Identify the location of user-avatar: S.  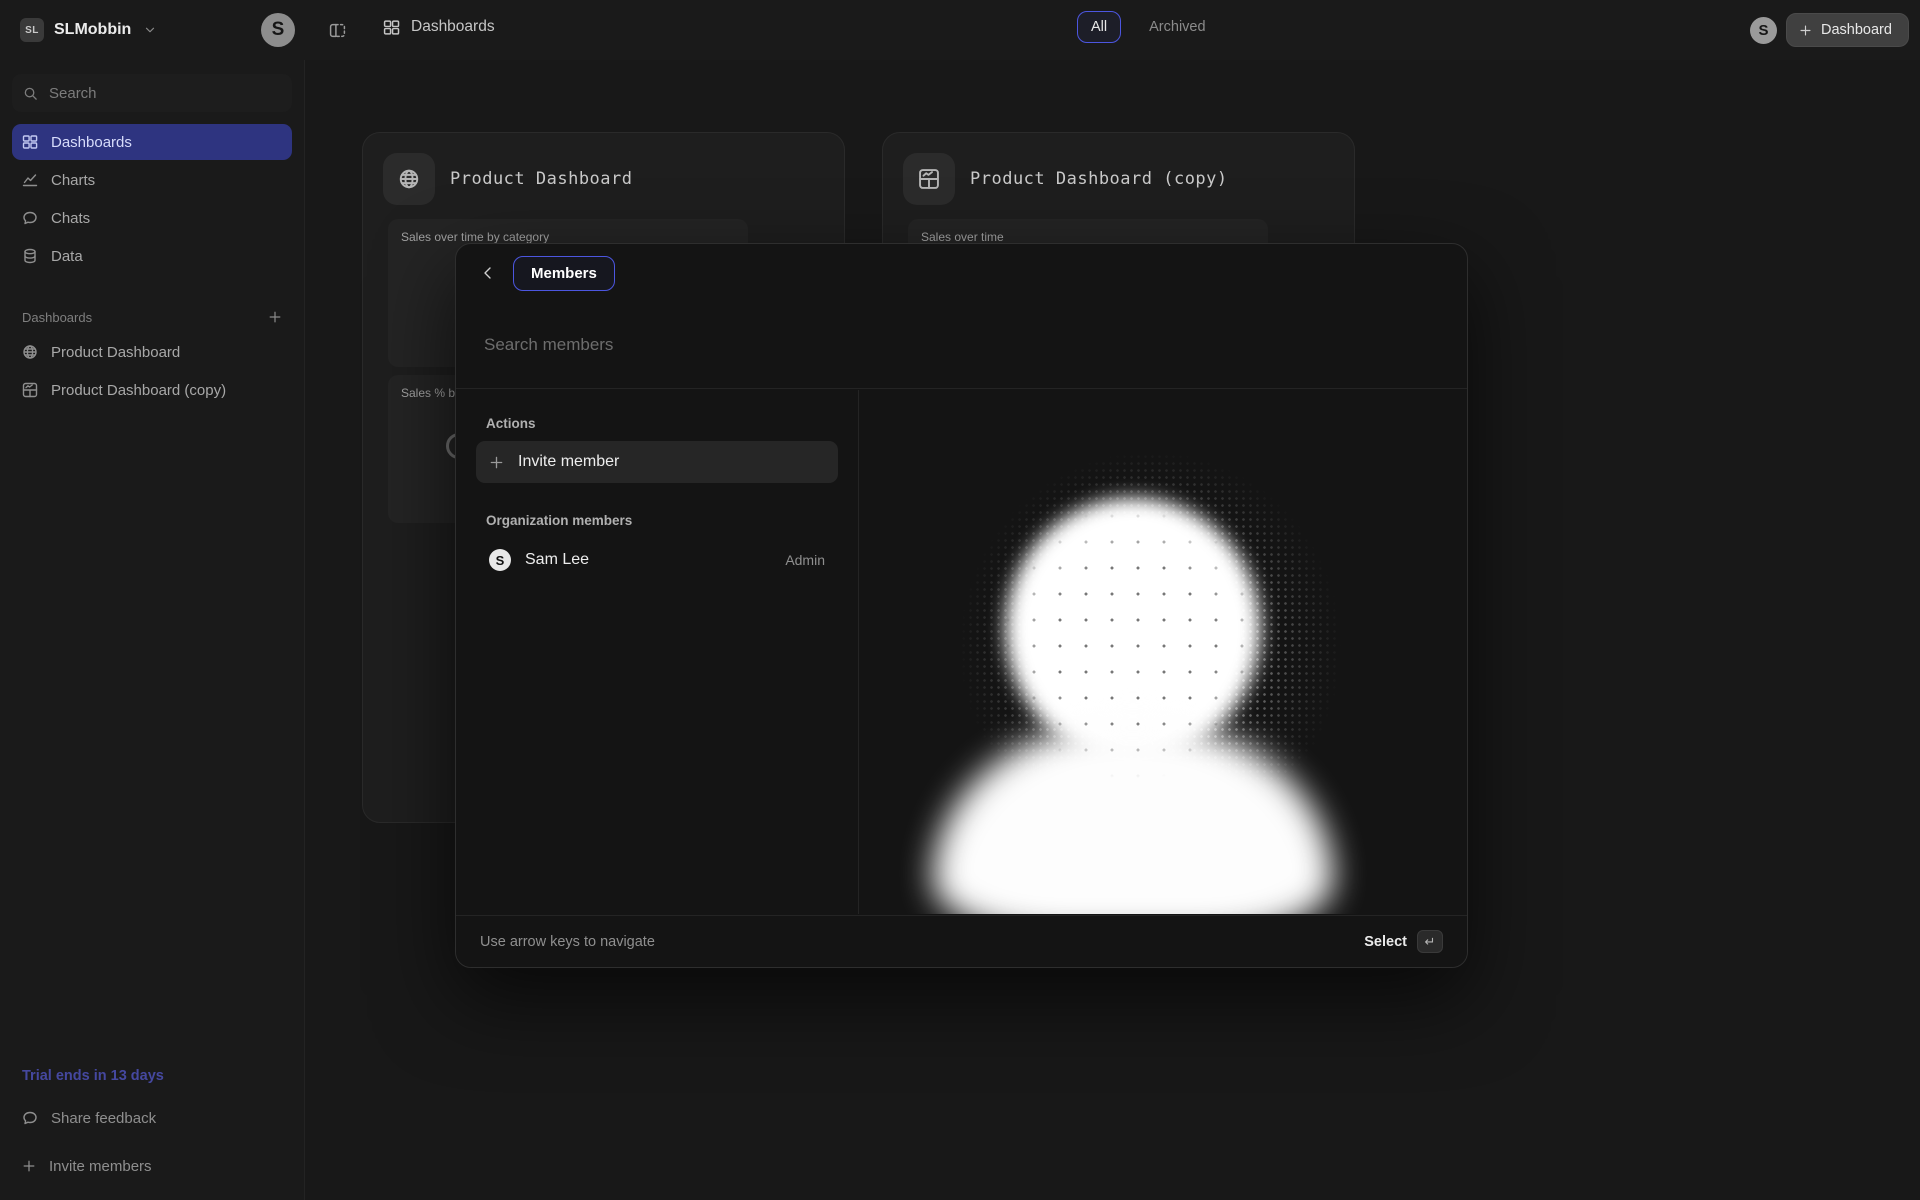
(1763, 30).